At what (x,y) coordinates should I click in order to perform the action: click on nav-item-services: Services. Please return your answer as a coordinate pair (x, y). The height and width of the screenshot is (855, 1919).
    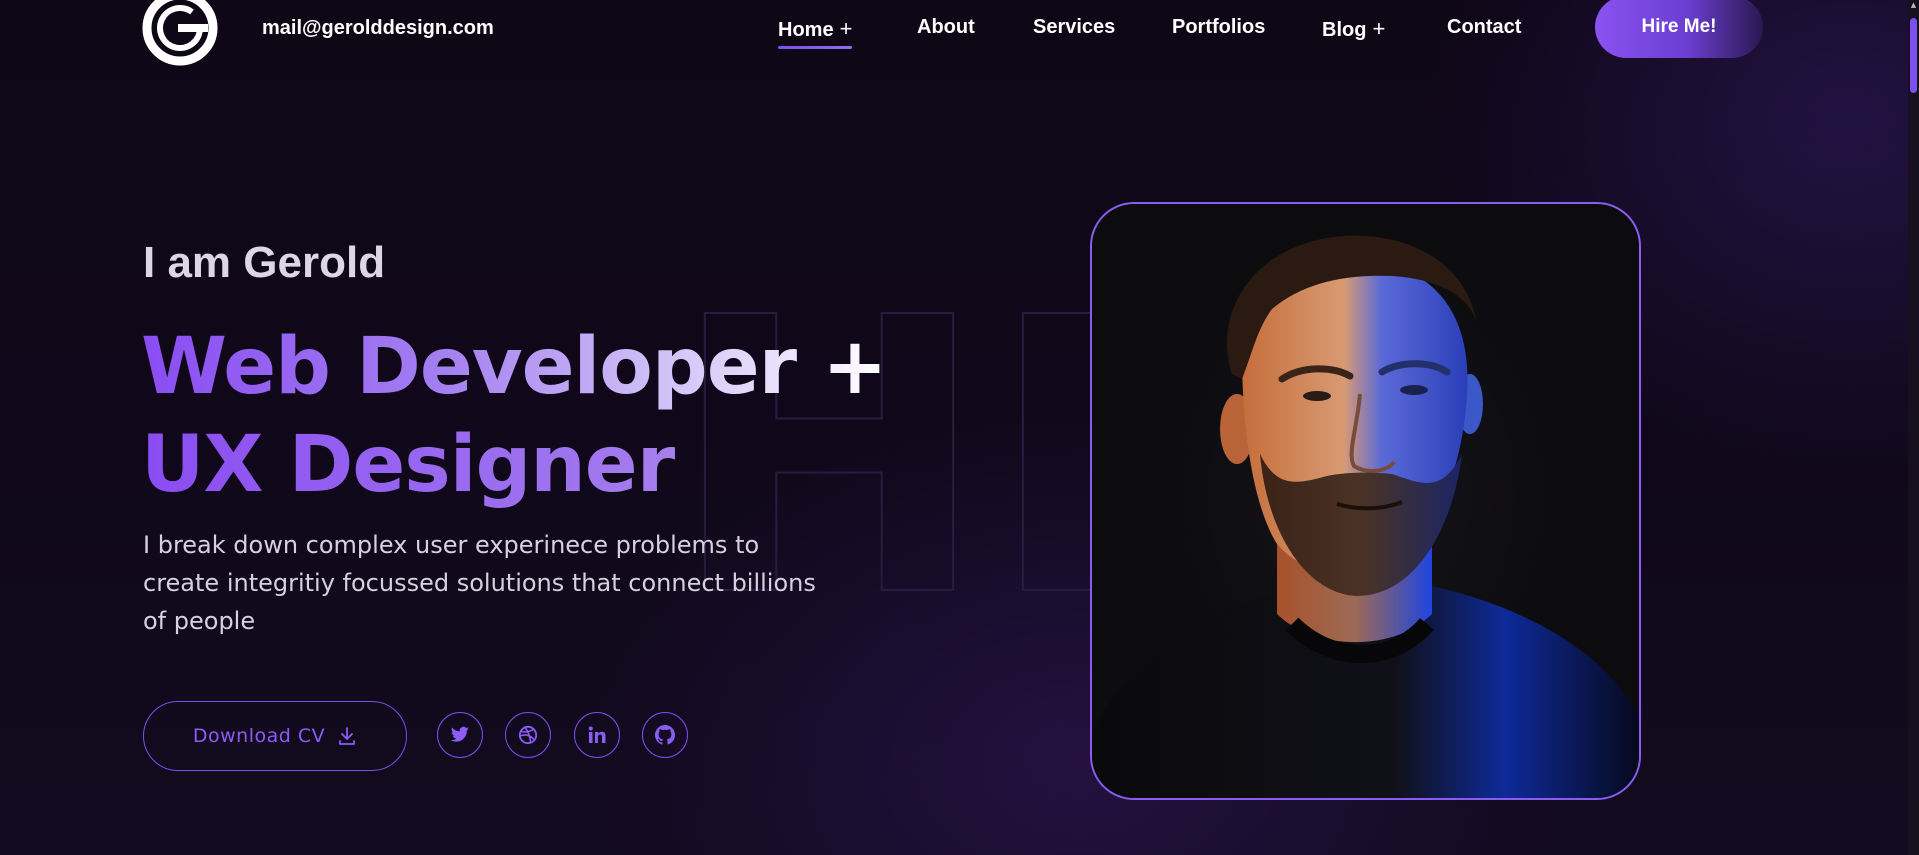
    Looking at the image, I should click on (1074, 27).